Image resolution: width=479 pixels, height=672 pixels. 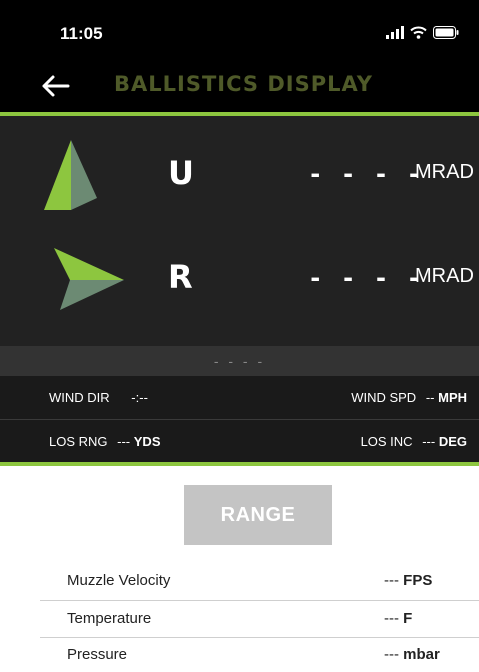 What do you see at coordinates (239, 620) in the screenshot?
I see `list-item-temperature: Temperature --- F` at bounding box center [239, 620].